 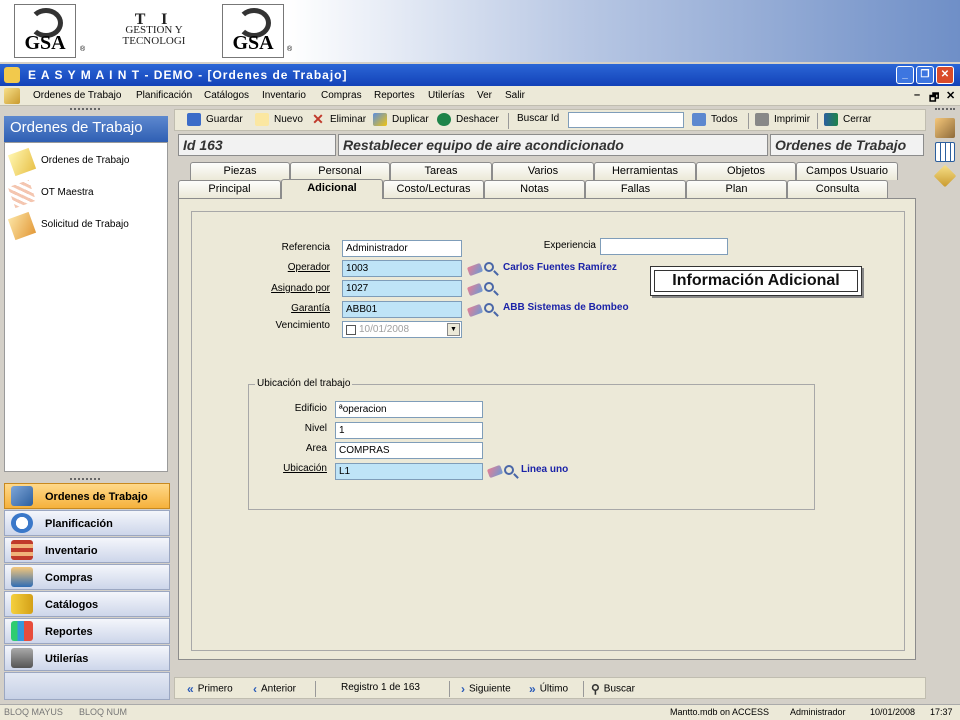 I want to click on menu-utilerias: Utilerías, so click(x=446, y=95).